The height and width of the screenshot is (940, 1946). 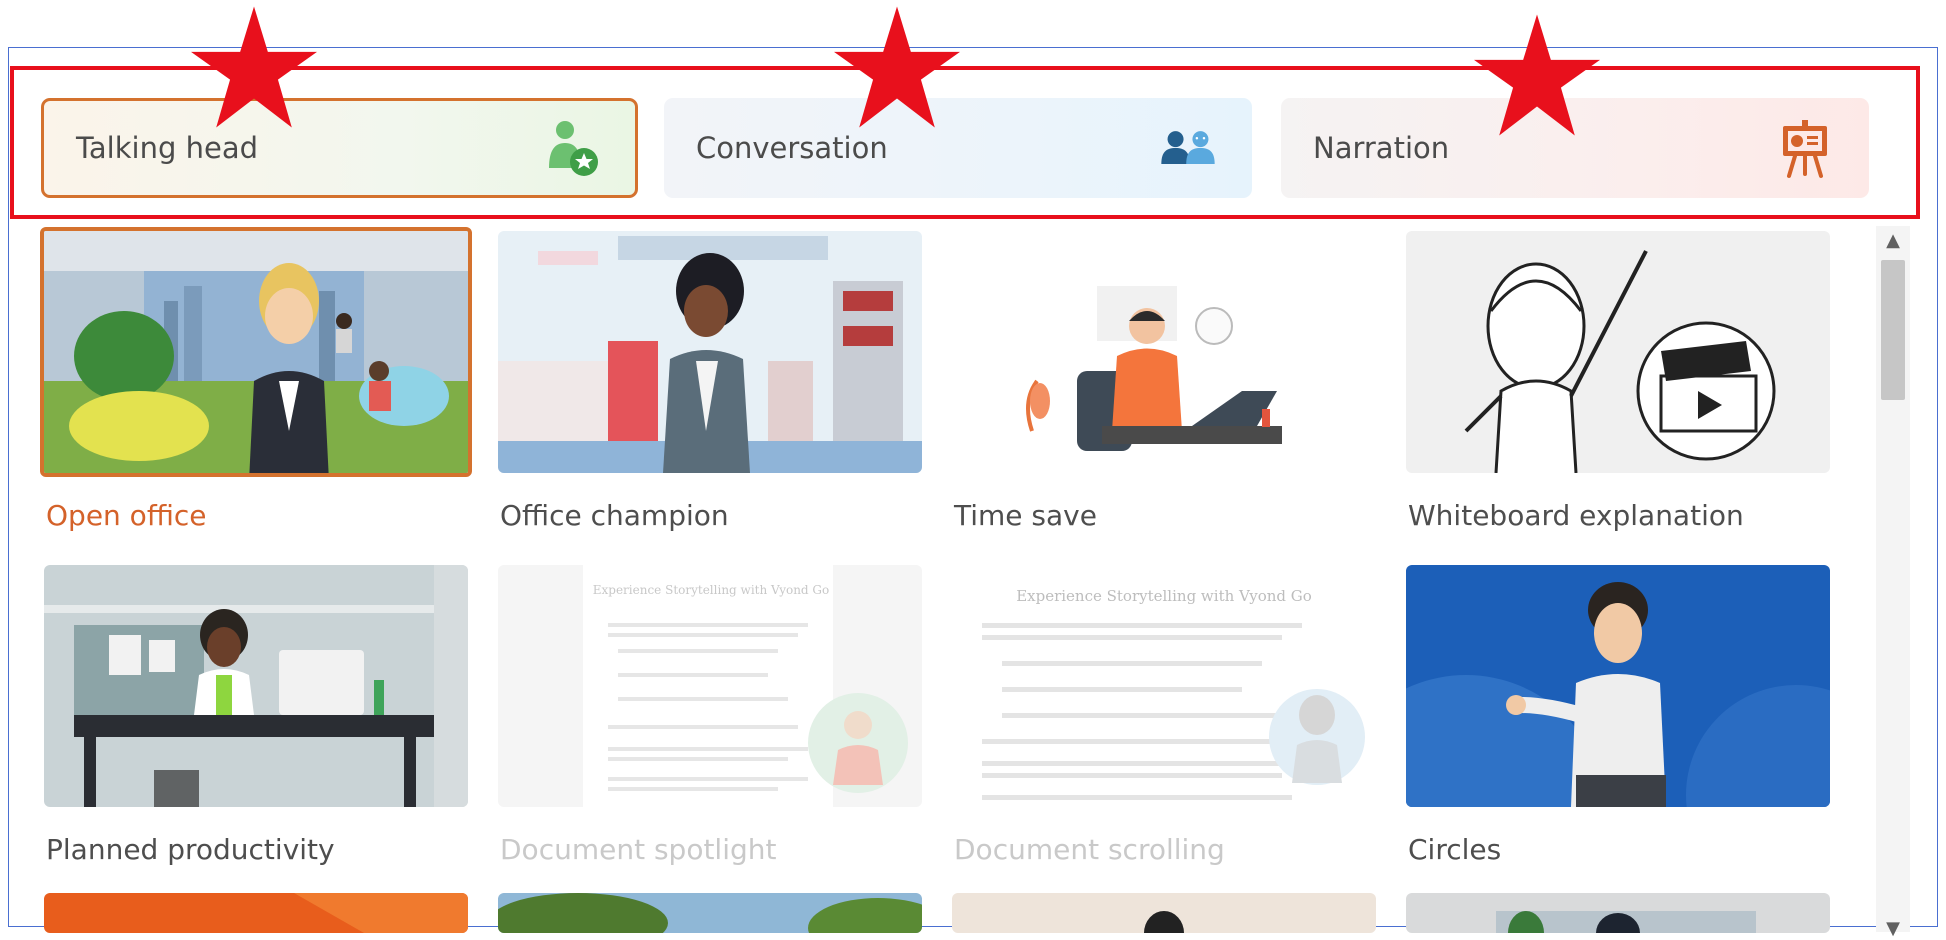 I want to click on template-card-time-save: Time save, so click(x=1165, y=381).